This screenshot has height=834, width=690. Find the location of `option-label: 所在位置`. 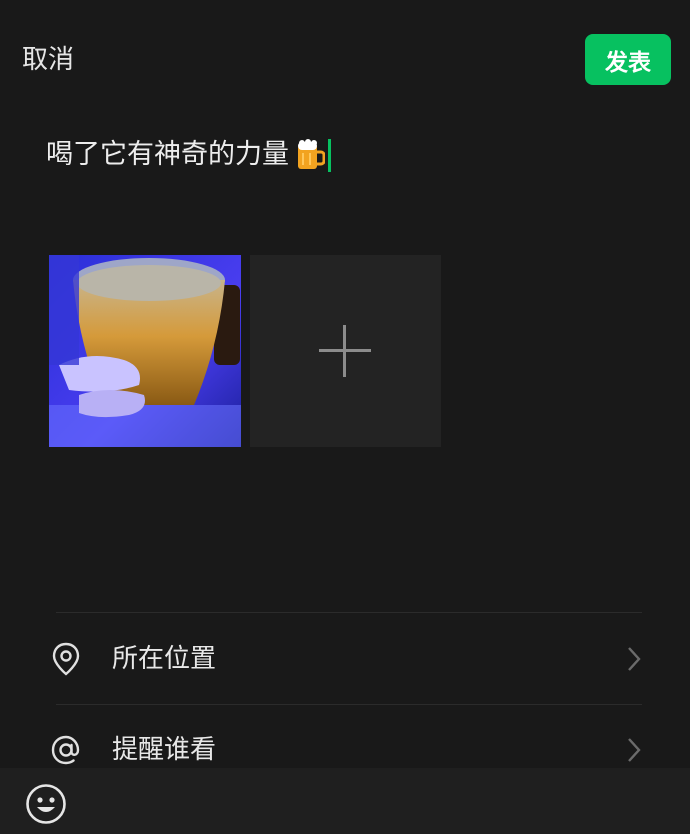

option-label: 所在位置 is located at coordinates (164, 659).